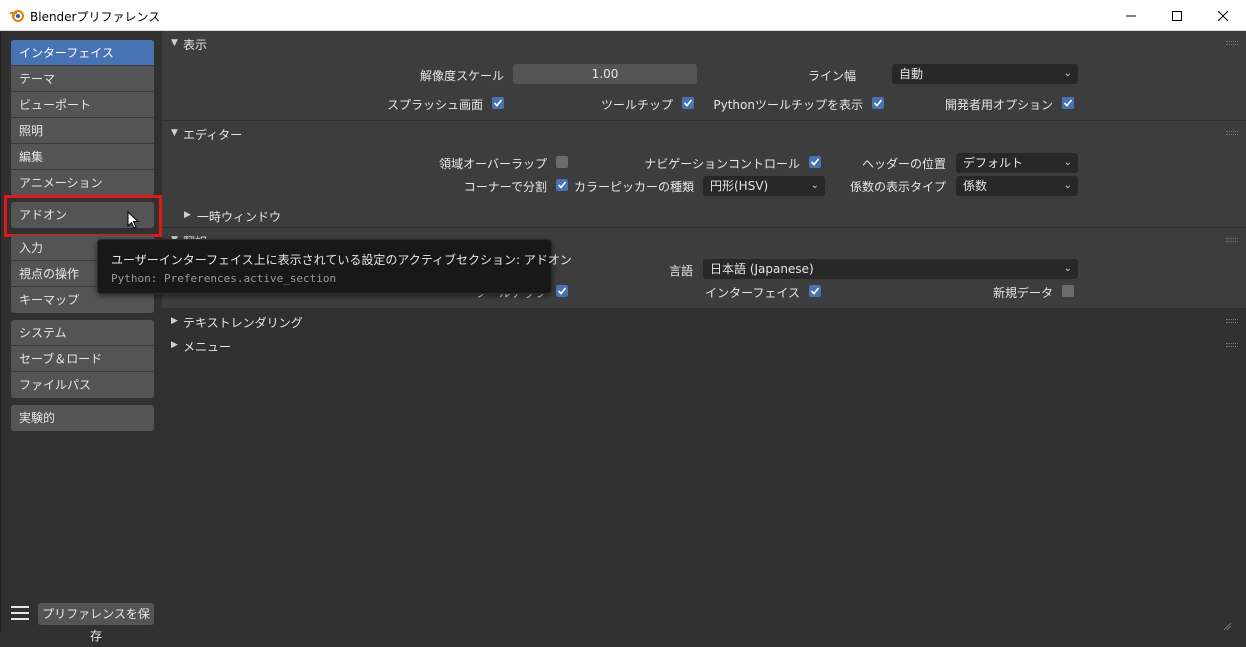  I want to click on python-tooltips-checkbox, so click(878, 103).